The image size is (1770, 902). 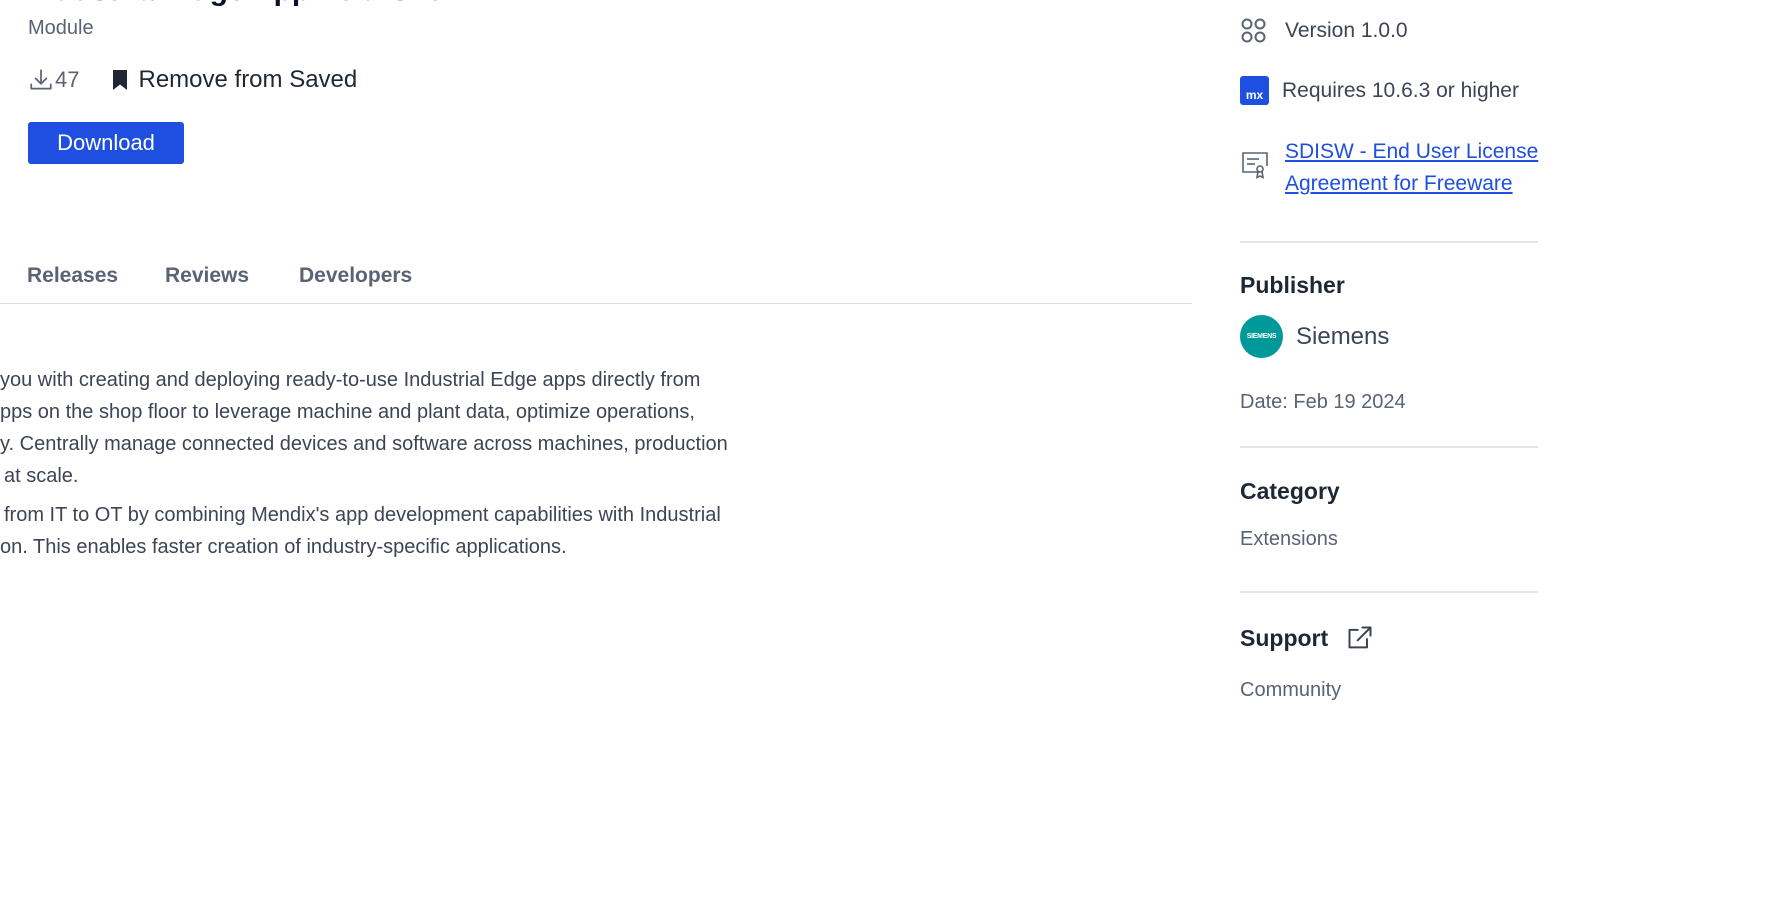 I want to click on download-icon, so click(x=41, y=79).